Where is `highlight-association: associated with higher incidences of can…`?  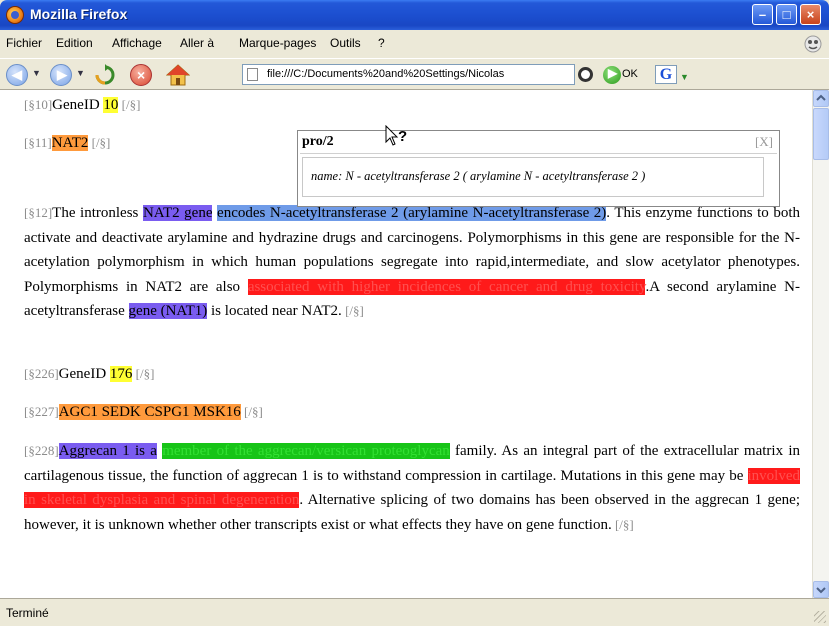
highlight-association: associated with higher incidences of can… is located at coordinates (446, 286).